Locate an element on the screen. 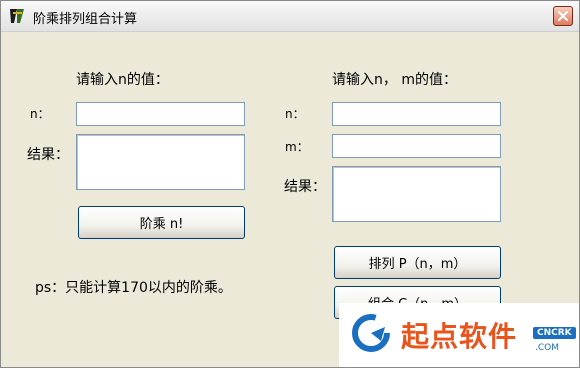  watermark-logo-text: 起点软件 is located at coordinates (459, 336).